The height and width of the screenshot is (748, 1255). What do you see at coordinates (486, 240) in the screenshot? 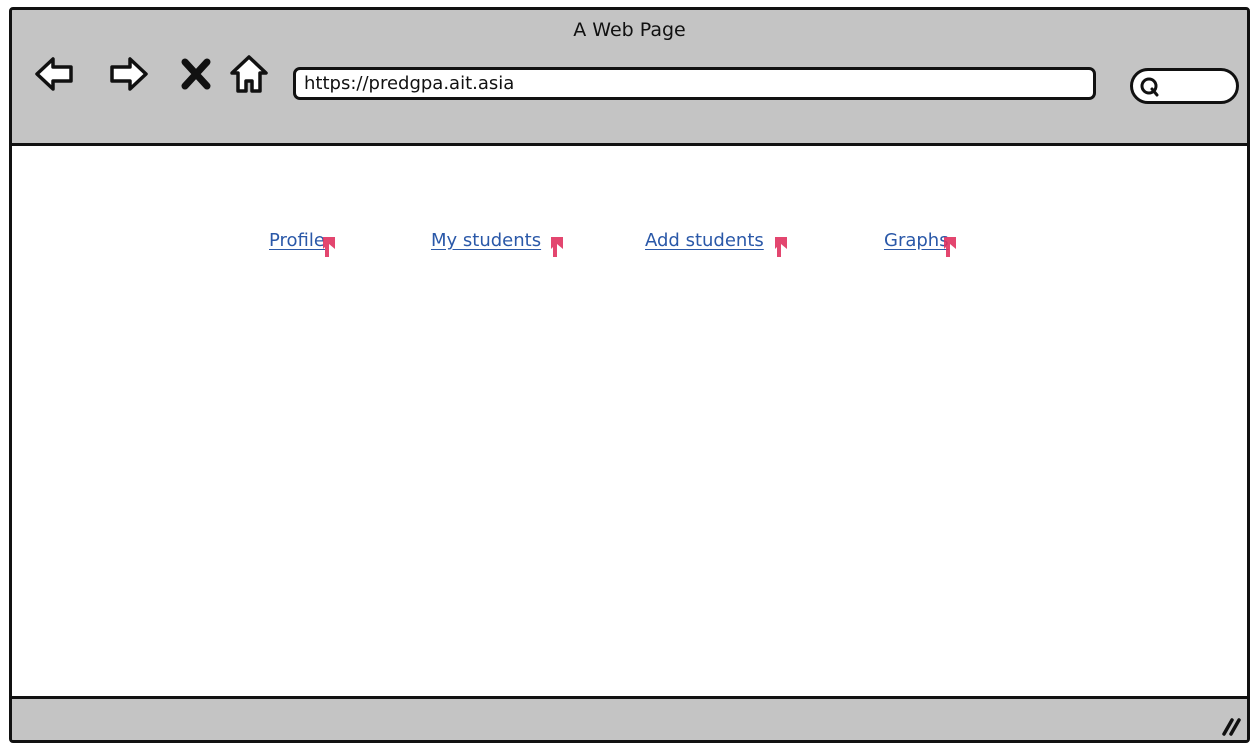
I see `nav-link-my-students: My students` at bounding box center [486, 240].